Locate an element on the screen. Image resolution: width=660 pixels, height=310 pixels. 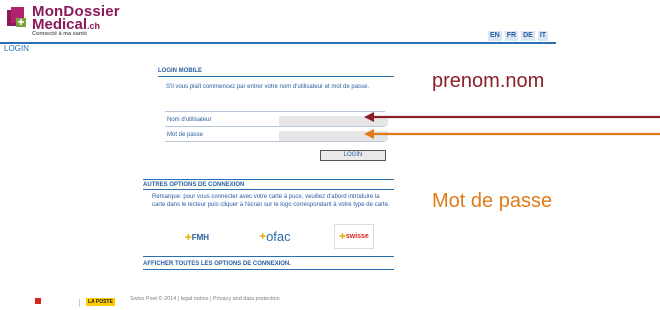
swiss-flag-icon is located at coordinates (38, 301).